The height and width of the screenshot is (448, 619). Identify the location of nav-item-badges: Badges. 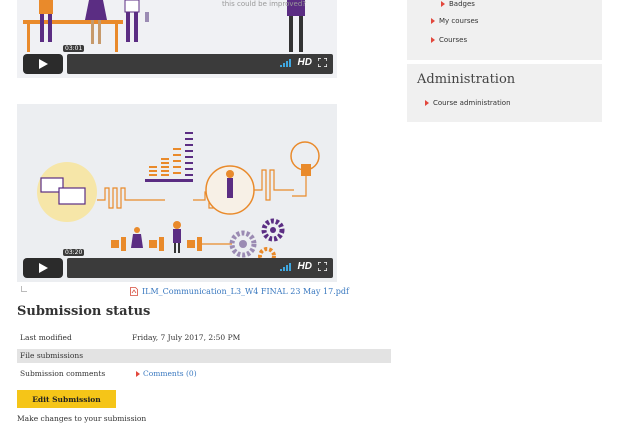
(458, 4).